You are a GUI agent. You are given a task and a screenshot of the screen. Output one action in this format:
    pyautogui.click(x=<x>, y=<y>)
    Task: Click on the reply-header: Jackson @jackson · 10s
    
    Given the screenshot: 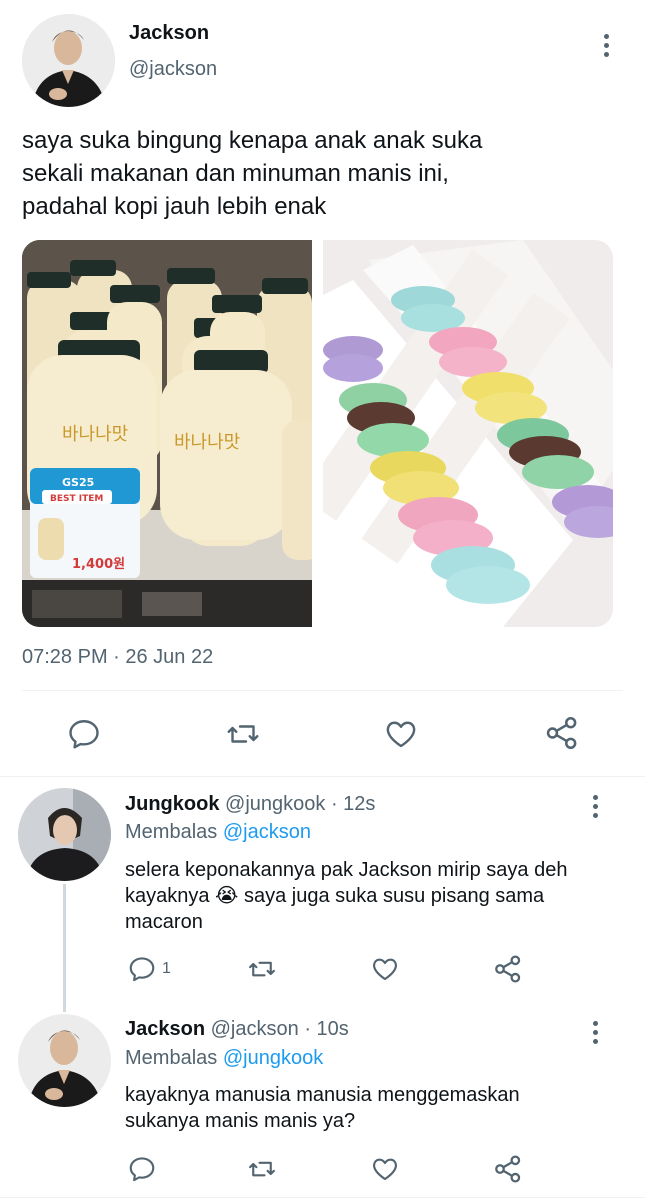 What is the action you would take?
    pyautogui.click(x=237, y=1029)
    